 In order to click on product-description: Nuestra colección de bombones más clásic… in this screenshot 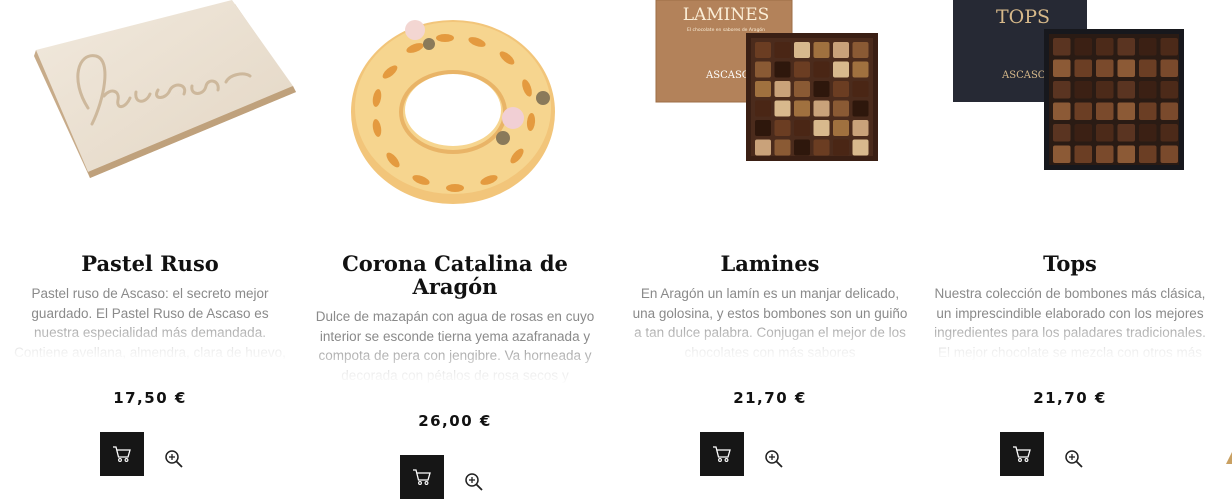, I will do `click(1070, 323)`.